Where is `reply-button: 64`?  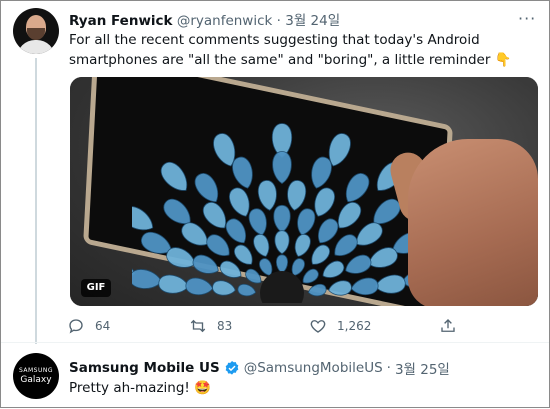 reply-button: 64 is located at coordinates (88, 326).